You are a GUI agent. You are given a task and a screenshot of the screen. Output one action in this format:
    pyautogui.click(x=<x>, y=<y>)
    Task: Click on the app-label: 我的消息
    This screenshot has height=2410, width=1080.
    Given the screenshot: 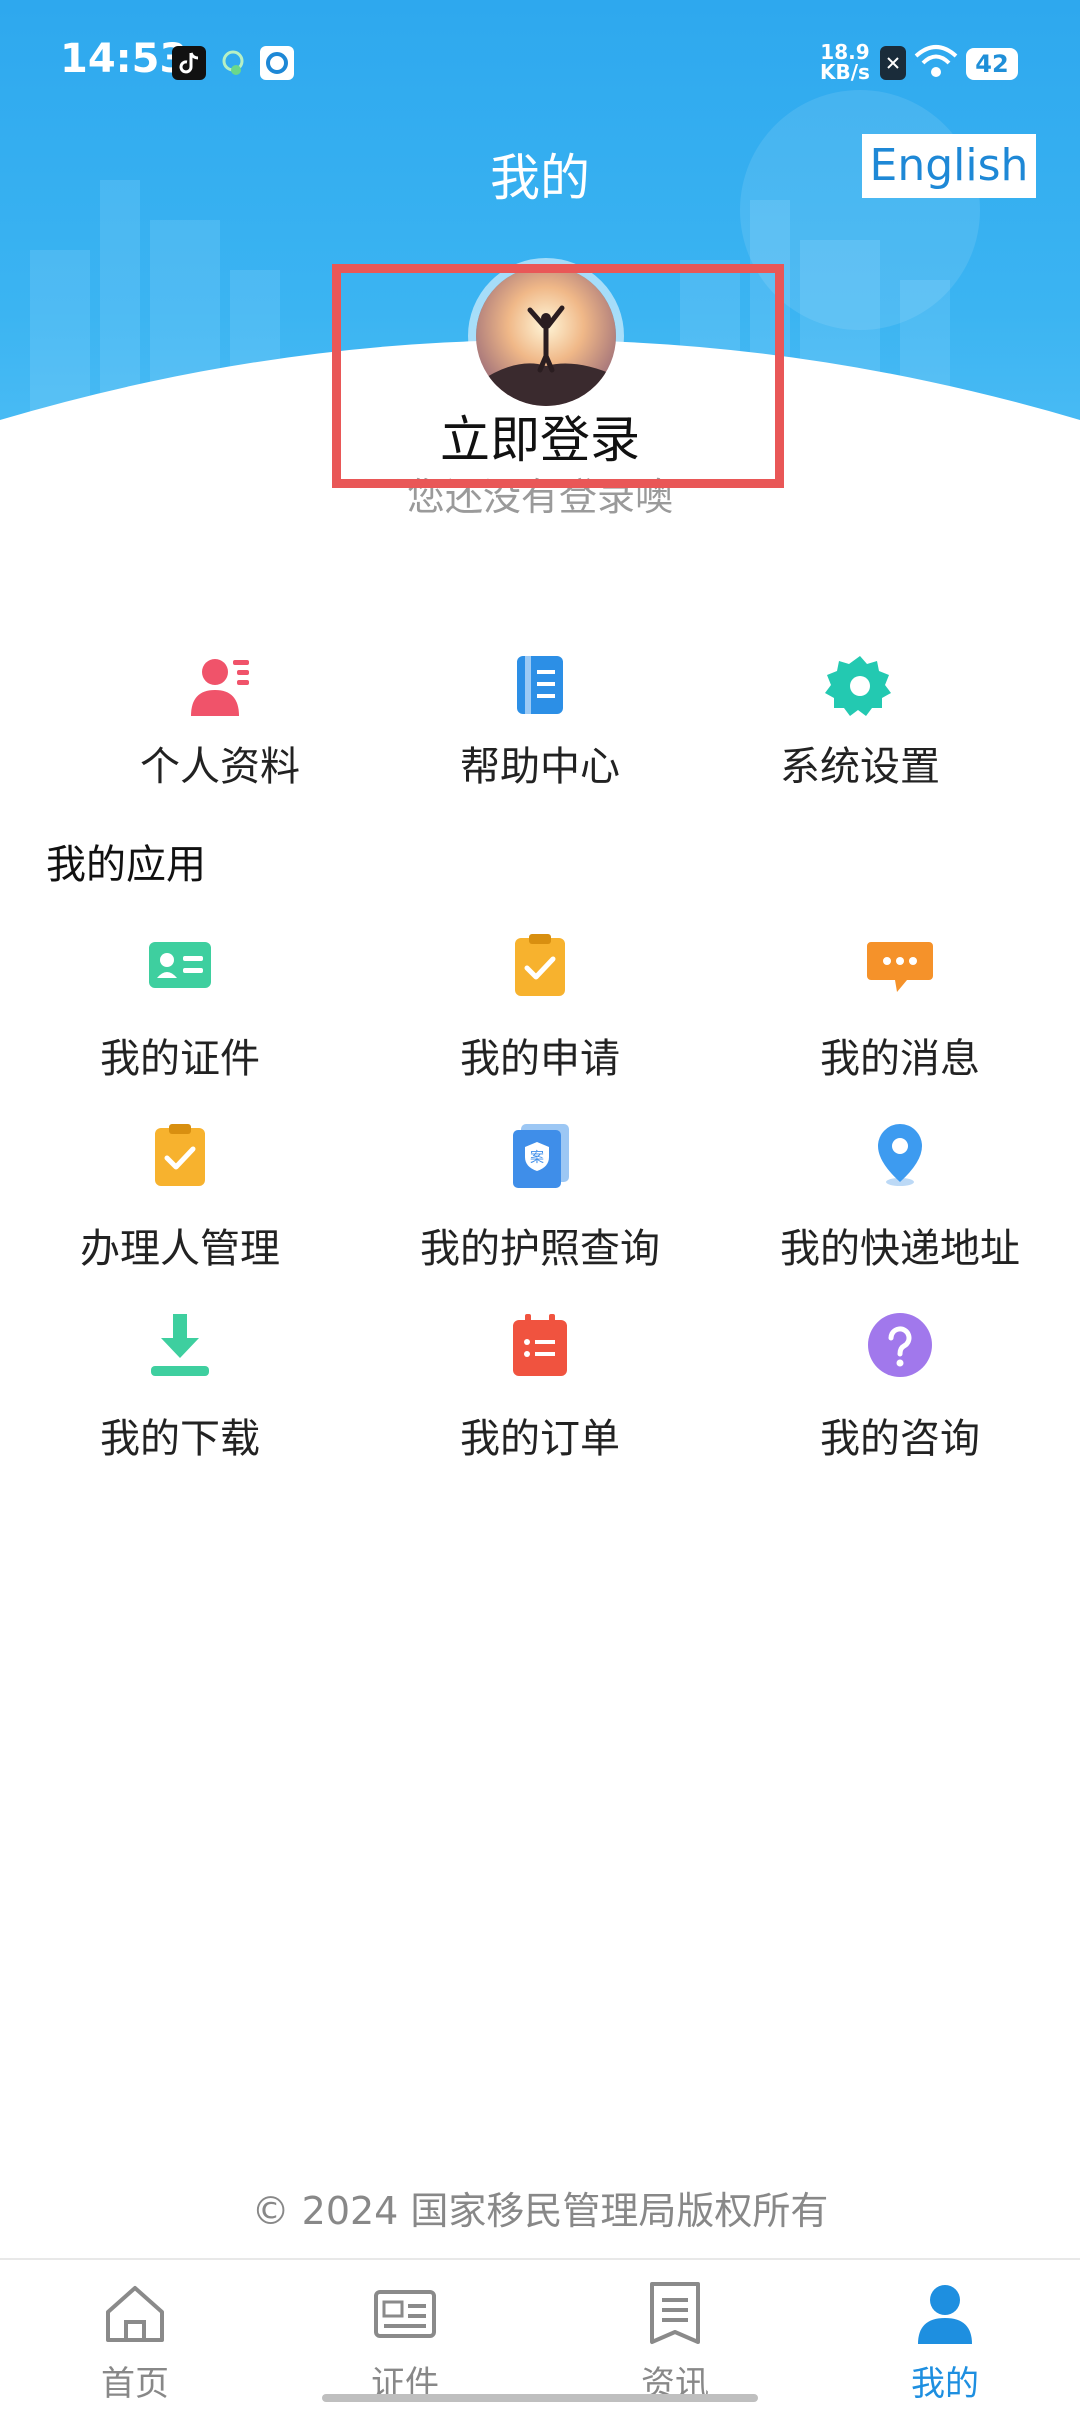 What is the action you would take?
    pyautogui.click(x=900, y=1059)
    